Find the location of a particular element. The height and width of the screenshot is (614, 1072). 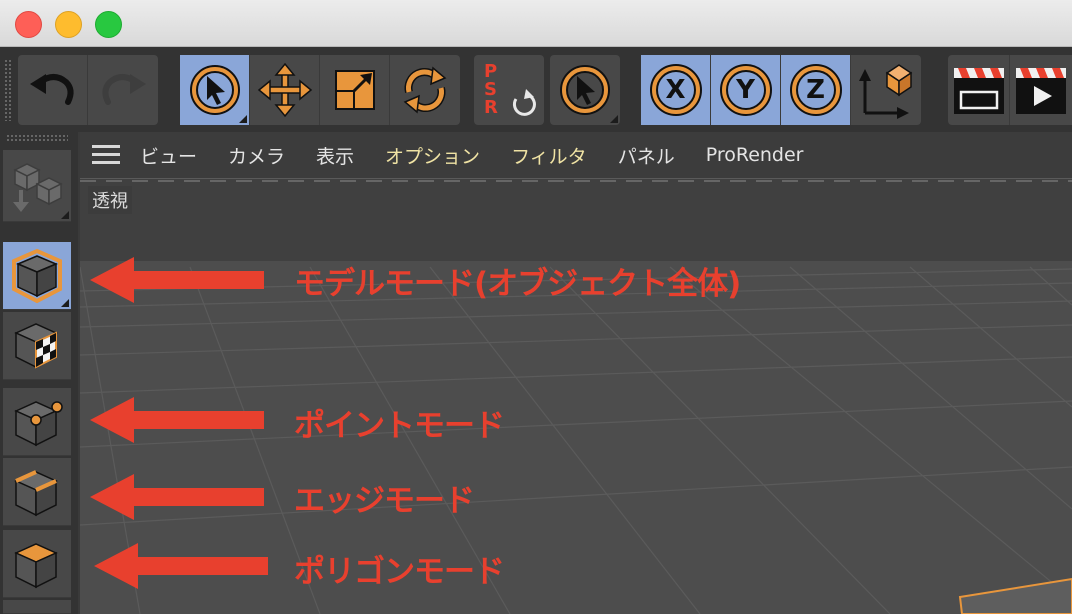

axis-x-button: X is located at coordinates (676, 90).